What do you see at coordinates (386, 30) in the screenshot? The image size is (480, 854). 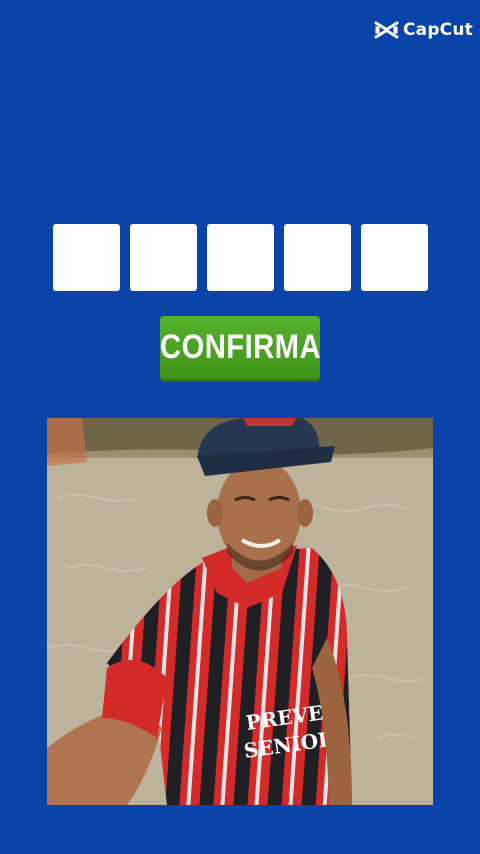 I see `capcut-logo-icon` at bounding box center [386, 30].